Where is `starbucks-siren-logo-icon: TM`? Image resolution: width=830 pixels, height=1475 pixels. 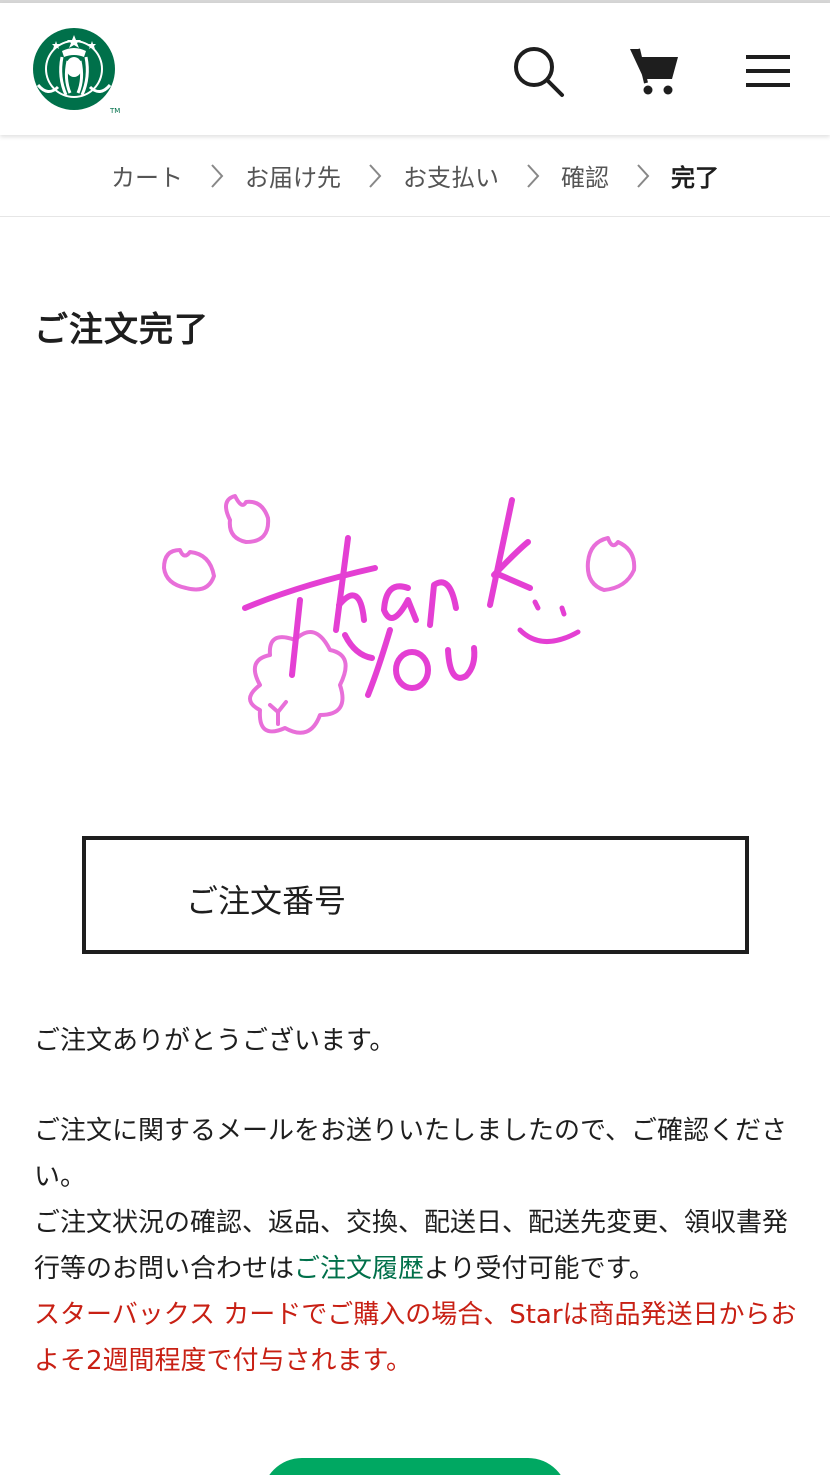 starbucks-siren-logo-icon: TM is located at coordinates (76, 71).